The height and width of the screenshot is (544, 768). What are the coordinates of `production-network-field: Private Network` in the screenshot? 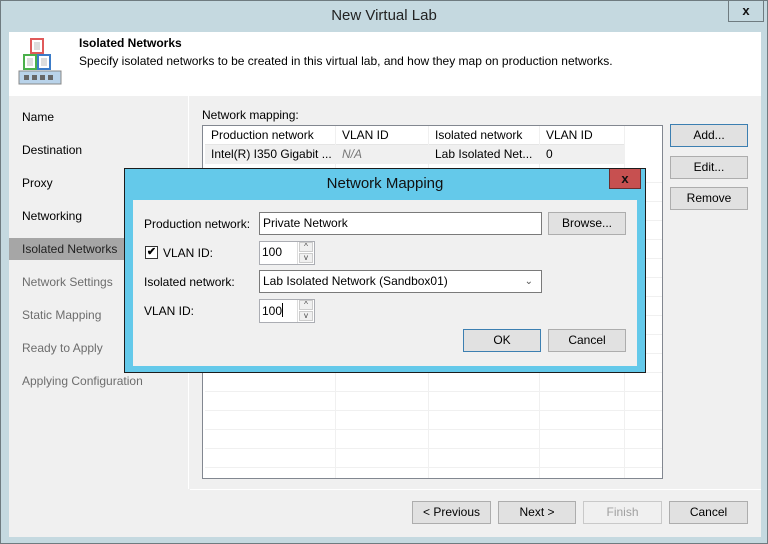 It's located at (400, 223).